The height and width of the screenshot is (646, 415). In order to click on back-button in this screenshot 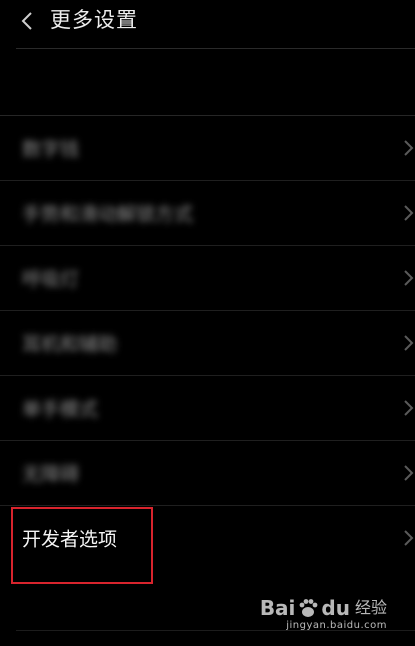, I will do `click(27, 21)`.